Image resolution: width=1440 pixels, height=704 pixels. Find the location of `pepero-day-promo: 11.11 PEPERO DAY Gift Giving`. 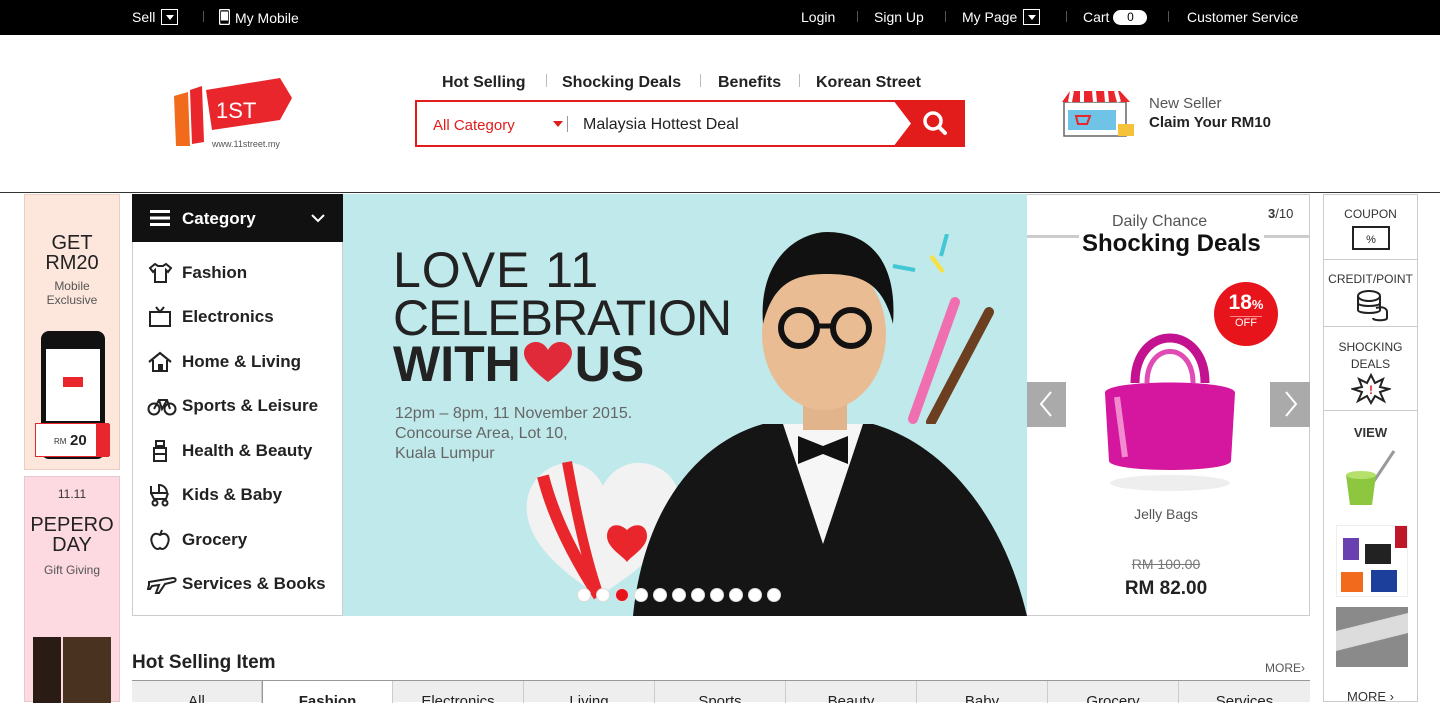

pepero-day-promo: 11.11 PEPERO DAY Gift Giving is located at coordinates (72, 589).